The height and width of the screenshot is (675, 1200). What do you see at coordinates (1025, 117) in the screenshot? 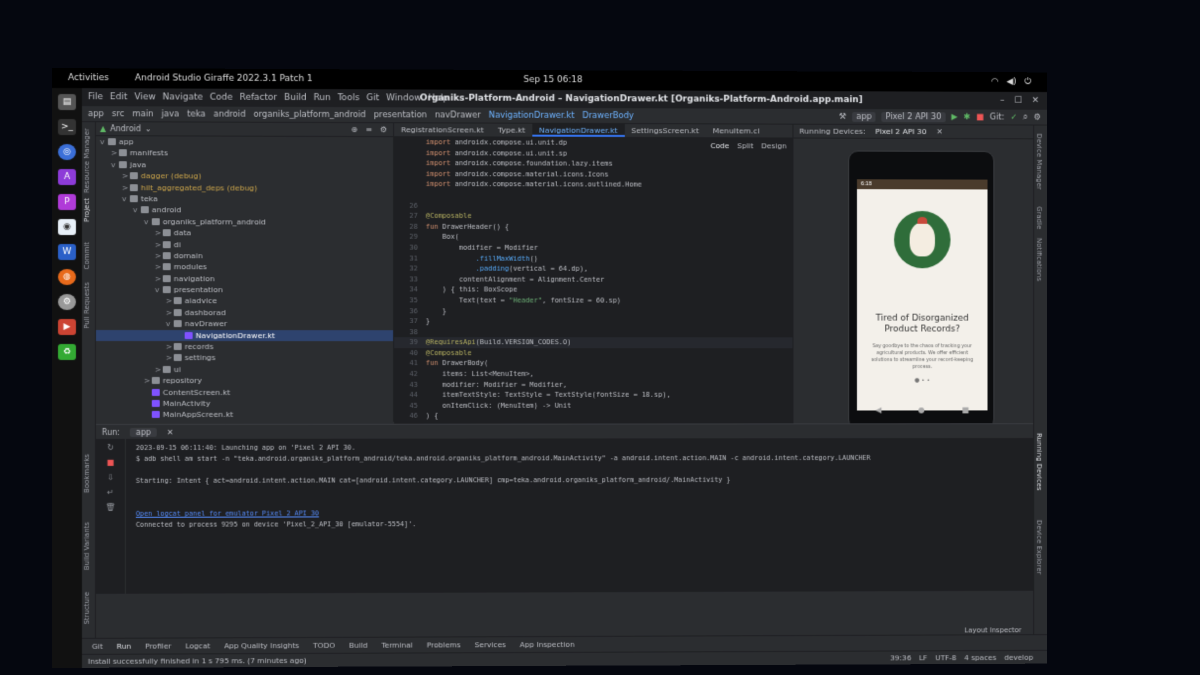
I see `search-icon: ⌕` at bounding box center [1025, 117].